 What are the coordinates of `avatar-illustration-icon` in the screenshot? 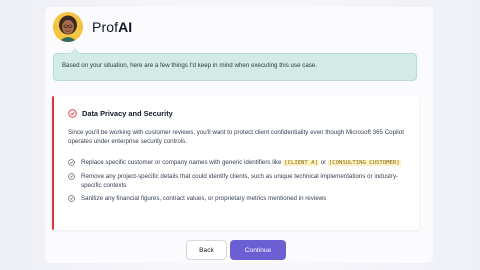 It's located at (68, 27).